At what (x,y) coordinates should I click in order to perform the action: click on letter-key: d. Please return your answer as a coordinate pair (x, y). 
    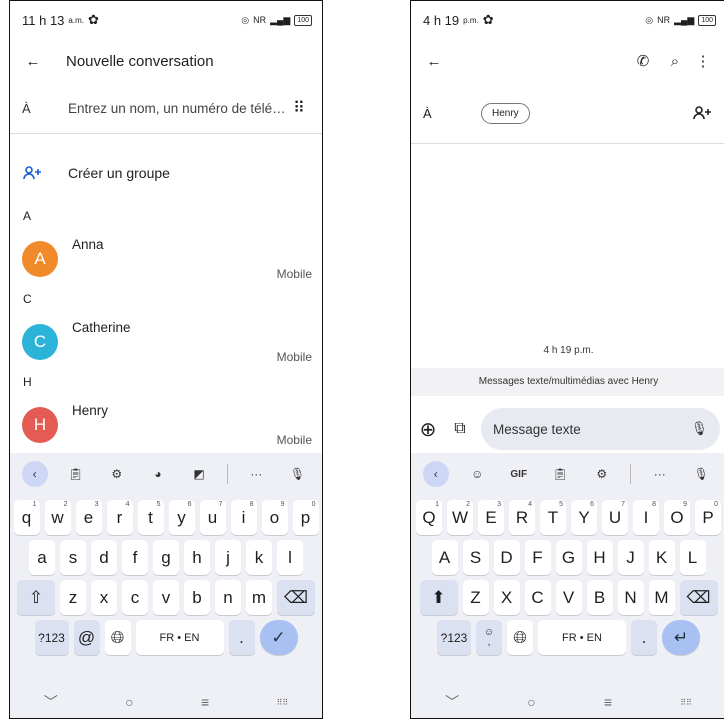
    Looking at the image, I should click on (104, 557).